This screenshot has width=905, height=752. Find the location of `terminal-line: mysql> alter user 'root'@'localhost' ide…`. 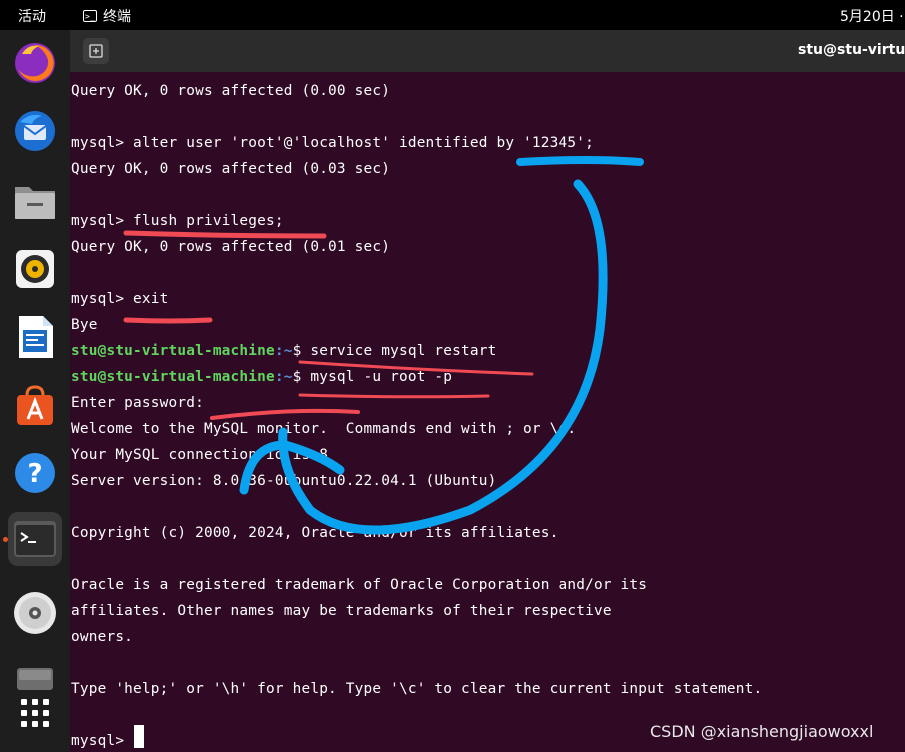

terminal-line: mysql> alter user 'root'@'localhost' ide… is located at coordinates (332, 143).